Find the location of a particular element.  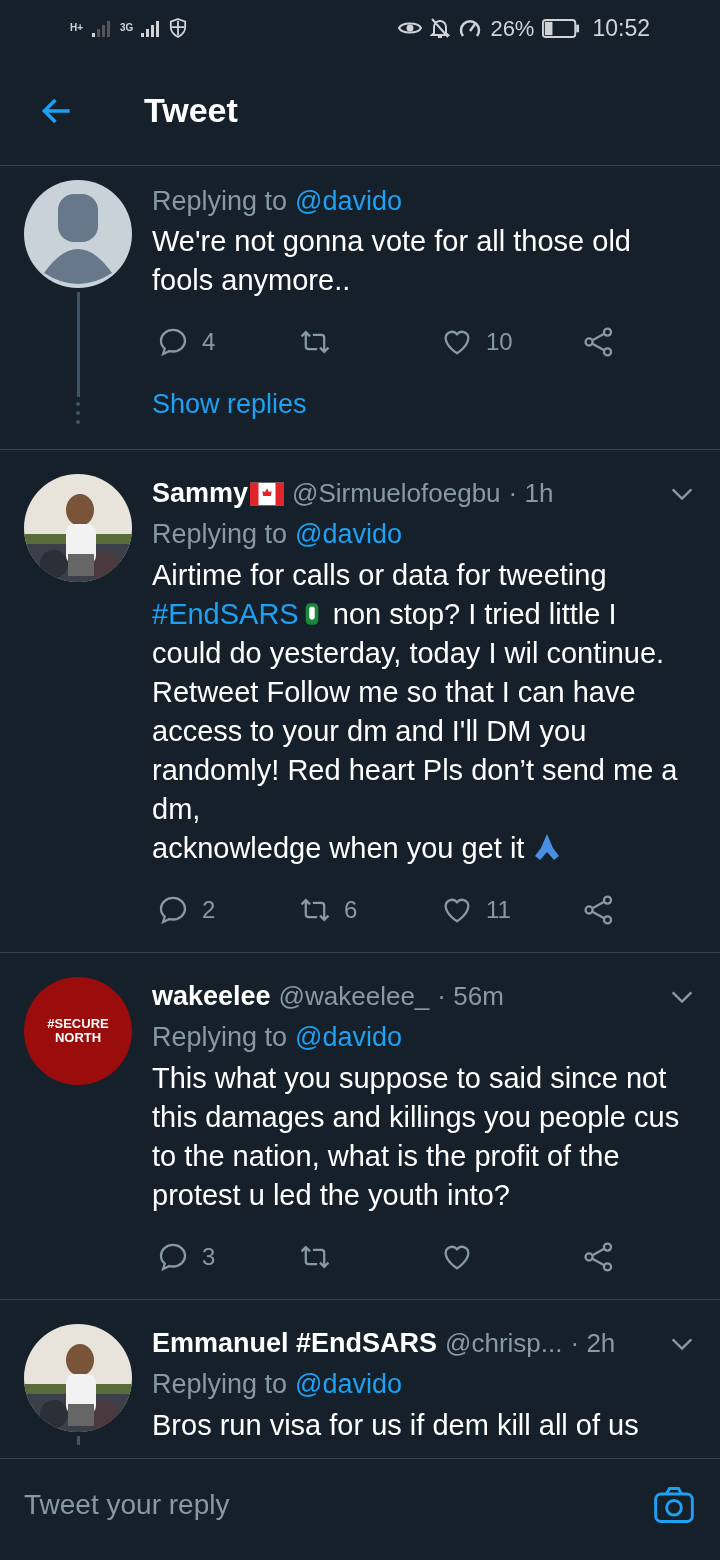

avatar-logo: #SECURE NORTH is located at coordinates (78, 1030).